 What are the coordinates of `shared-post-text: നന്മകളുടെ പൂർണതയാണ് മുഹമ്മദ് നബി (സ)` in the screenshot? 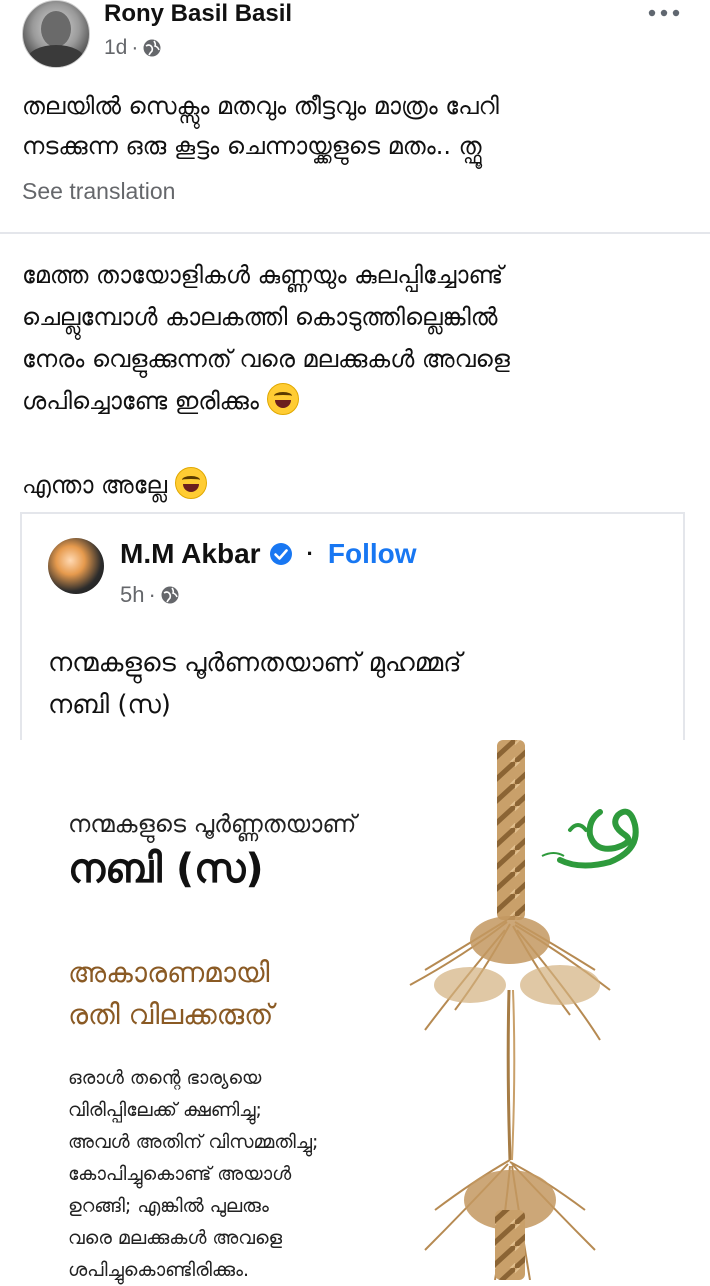 It's located at (348, 684).